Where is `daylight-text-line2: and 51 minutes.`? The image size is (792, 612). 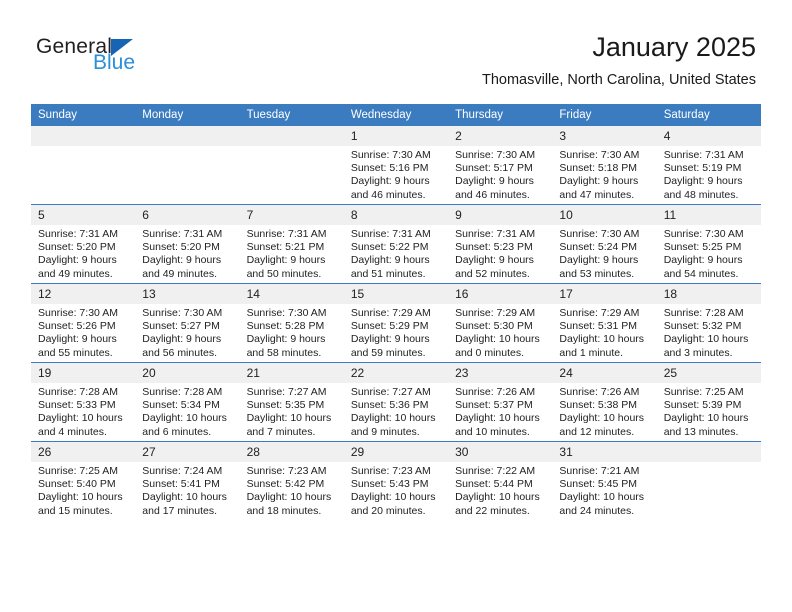 daylight-text-line2: and 51 minutes. is located at coordinates (388, 273).